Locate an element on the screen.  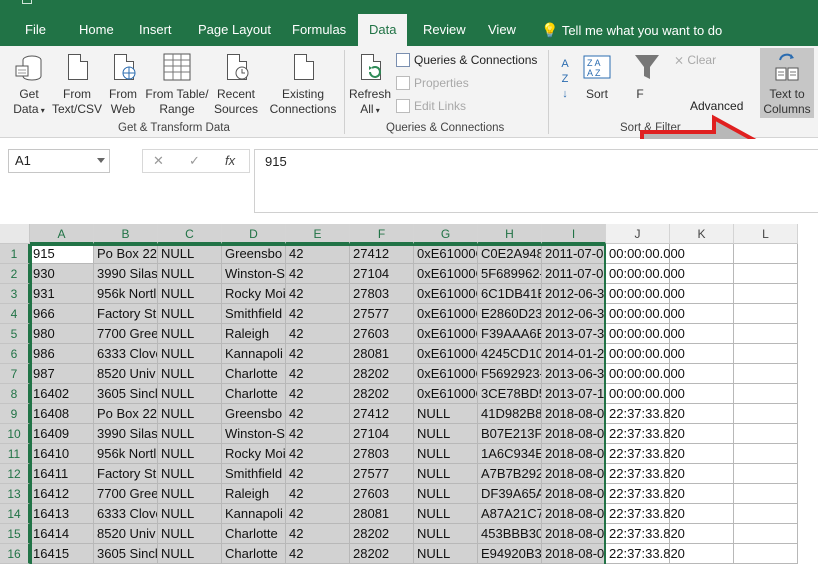
tab-view: View is located at coordinates (502, 27).